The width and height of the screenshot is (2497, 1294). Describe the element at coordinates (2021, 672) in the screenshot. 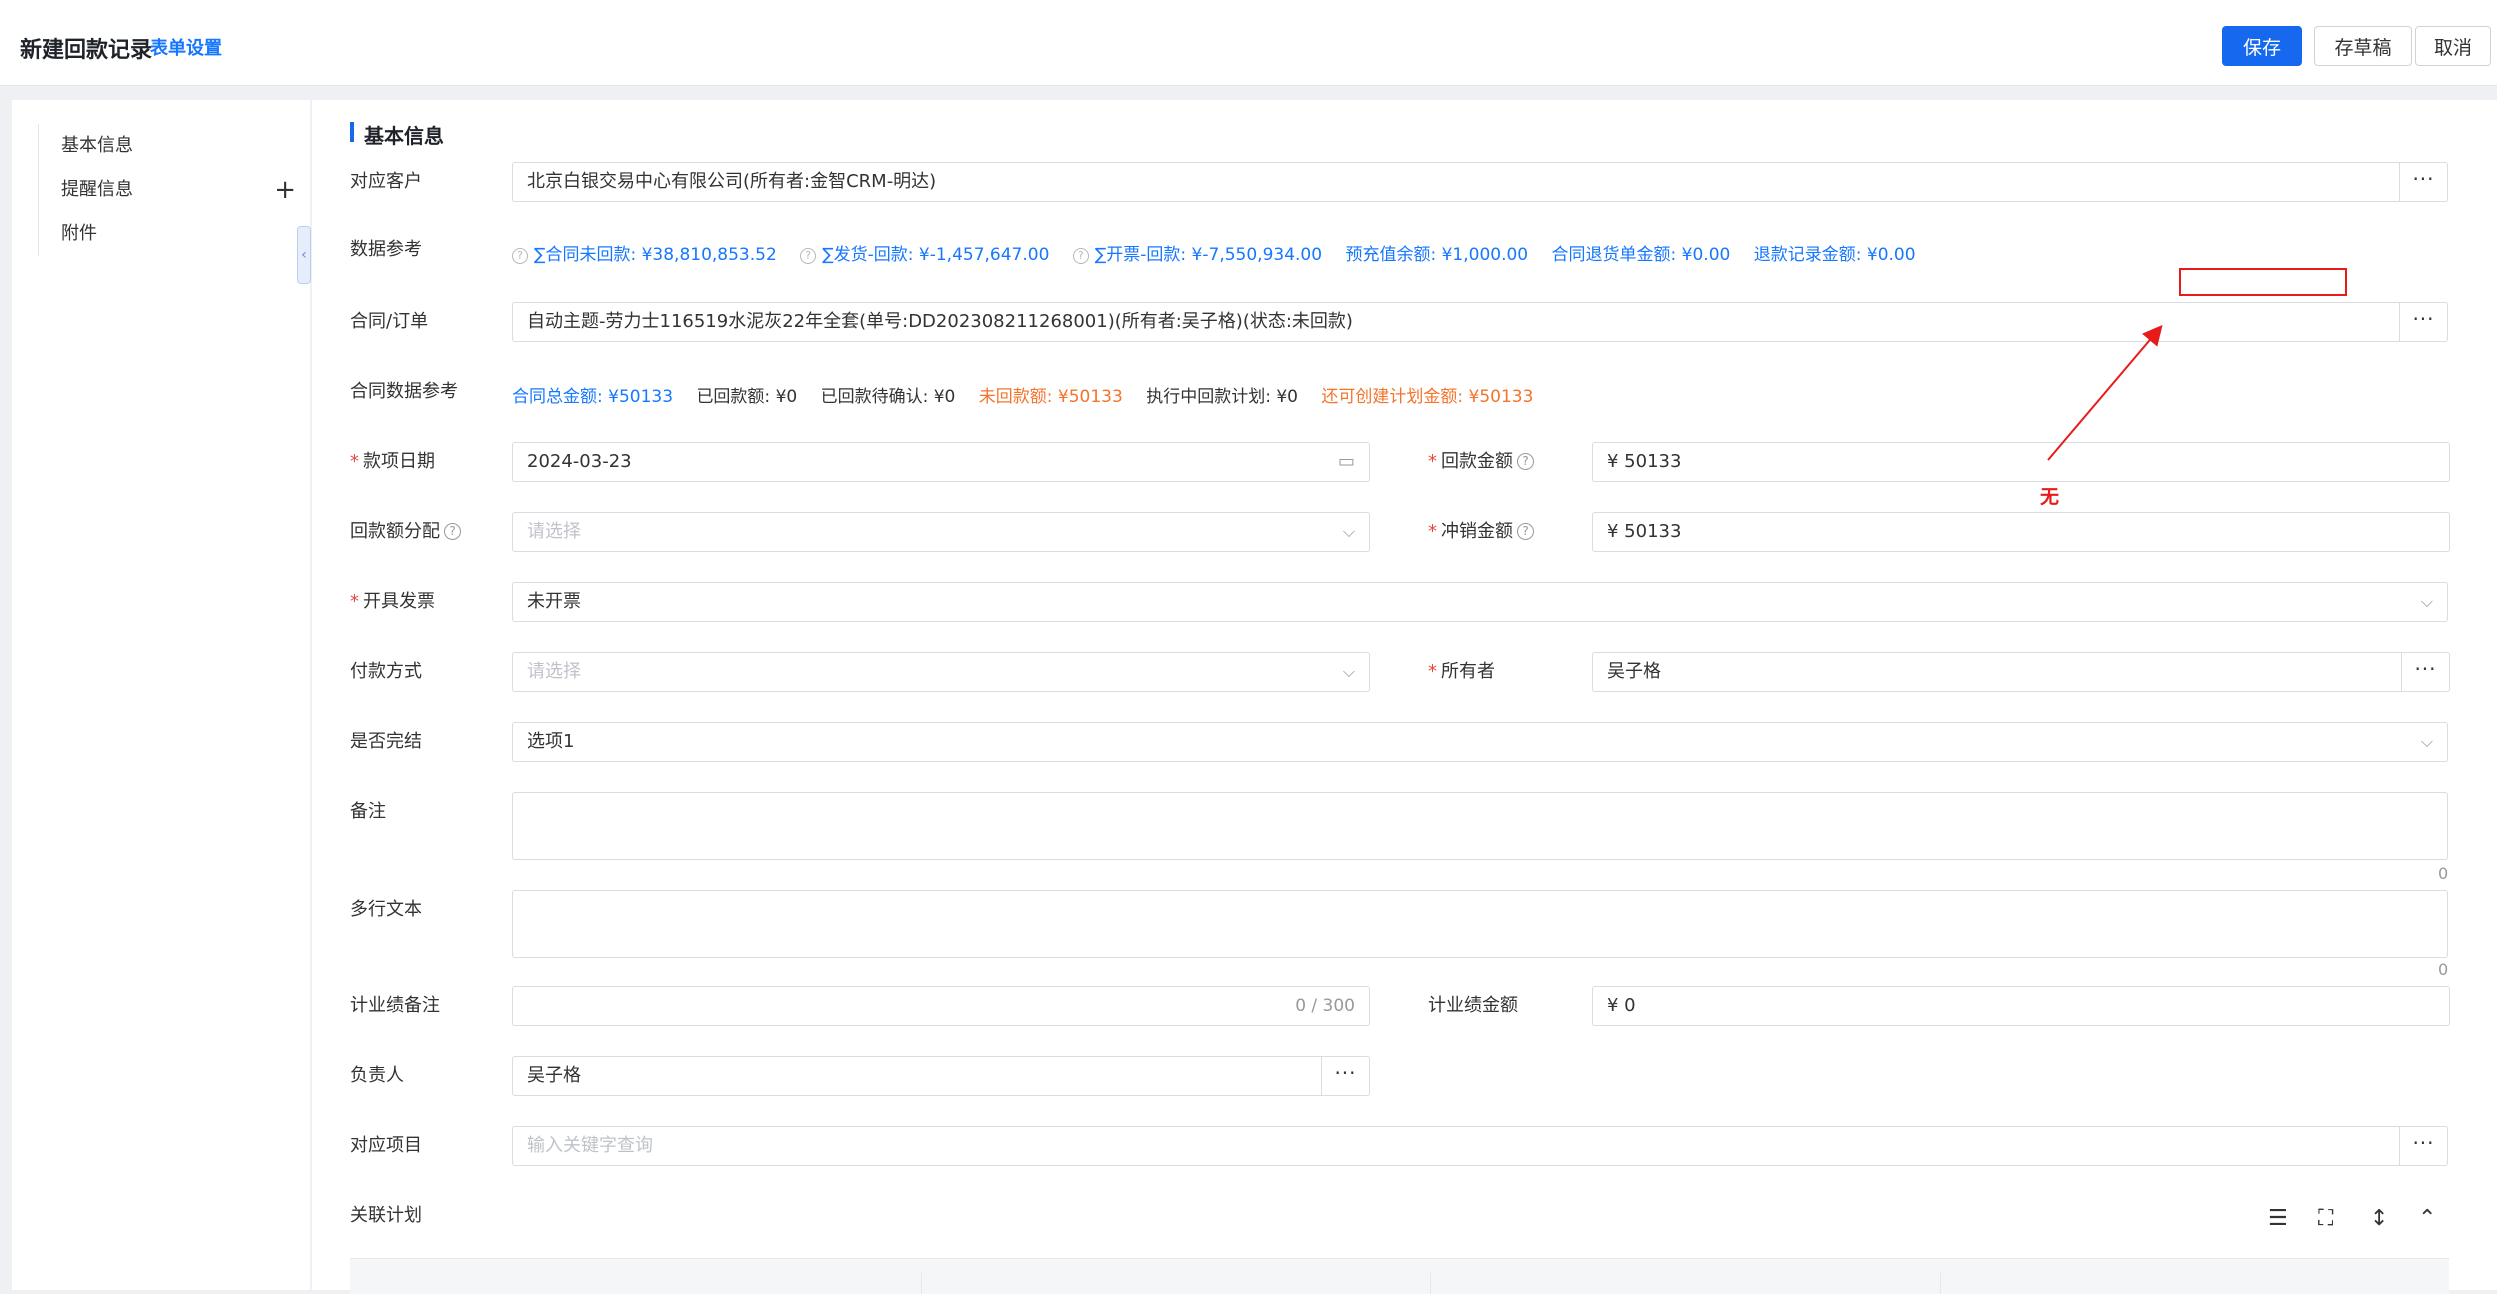

I see `owner-field: 吴子格 ···` at that location.